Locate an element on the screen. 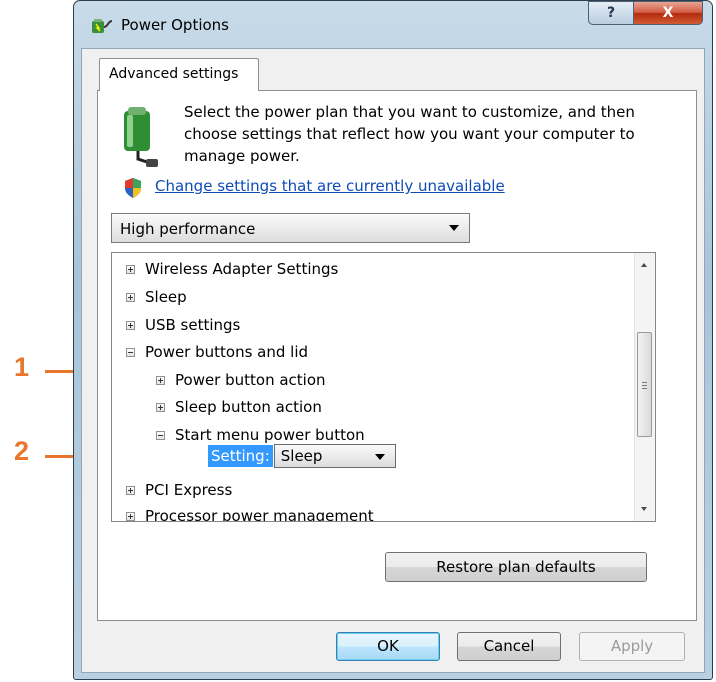 This screenshot has height=682, width=716. tree-item-wireless-adapter-settings: Wireless Adapter Settings is located at coordinates (232, 269).